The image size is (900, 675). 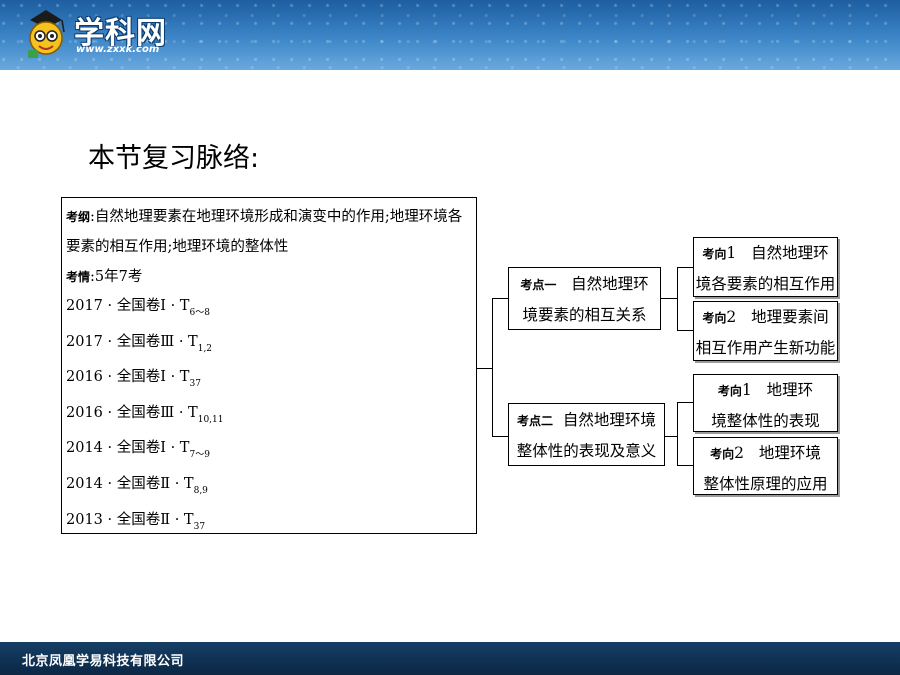 What do you see at coordinates (174, 158) in the screenshot?
I see `page-title: 本节复习脉络:` at bounding box center [174, 158].